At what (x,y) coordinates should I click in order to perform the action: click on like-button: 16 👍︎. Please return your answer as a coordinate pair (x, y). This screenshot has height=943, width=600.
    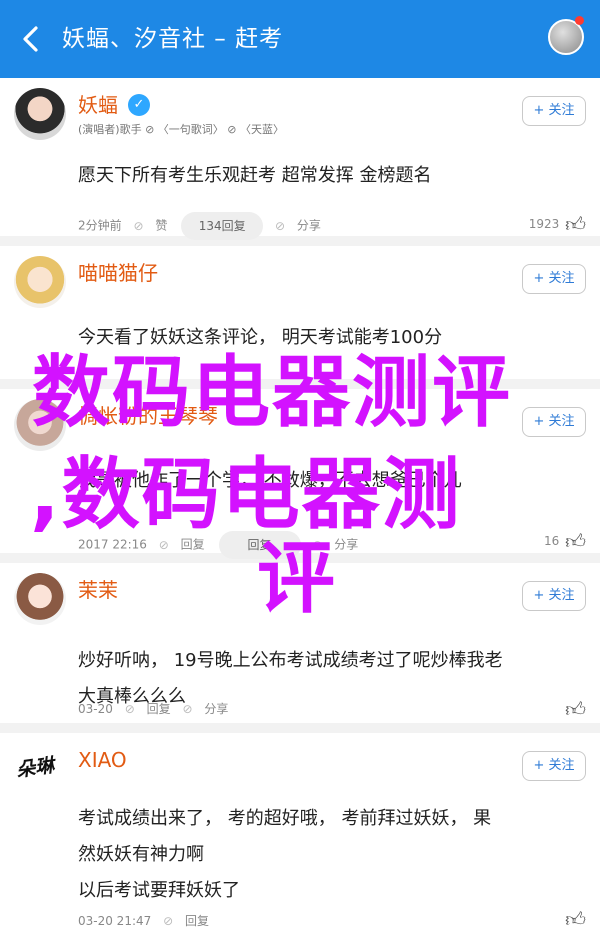
    Looking at the image, I should click on (565, 541).